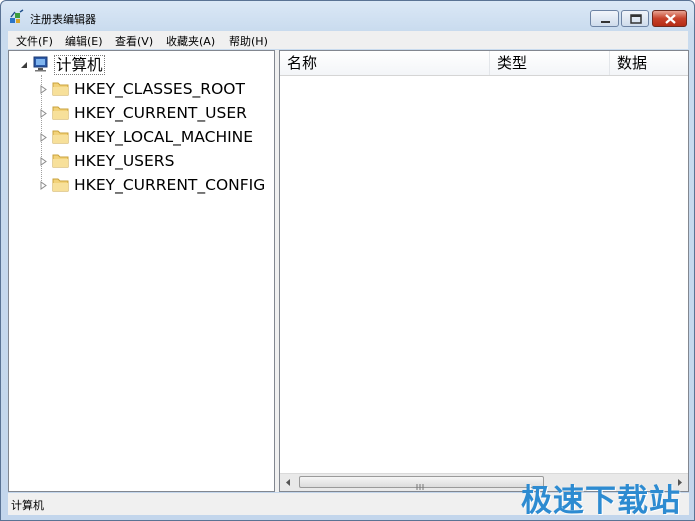 The image size is (695, 521). I want to click on tree-node-label: HKEY_USERS, so click(124, 161).